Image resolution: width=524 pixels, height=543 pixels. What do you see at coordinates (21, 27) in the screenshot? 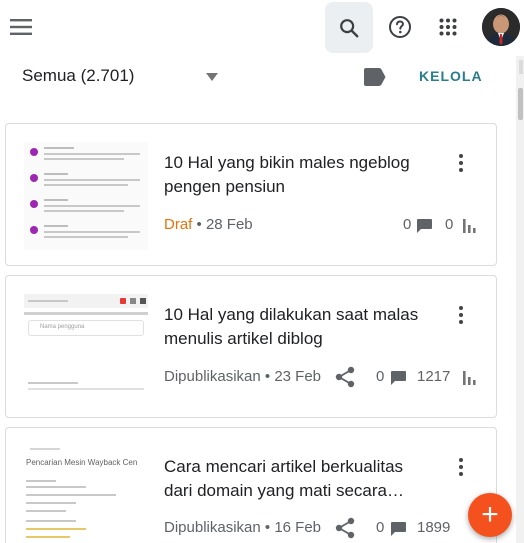
I see `hamburger-menu-icon` at bounding box center [21, 27].